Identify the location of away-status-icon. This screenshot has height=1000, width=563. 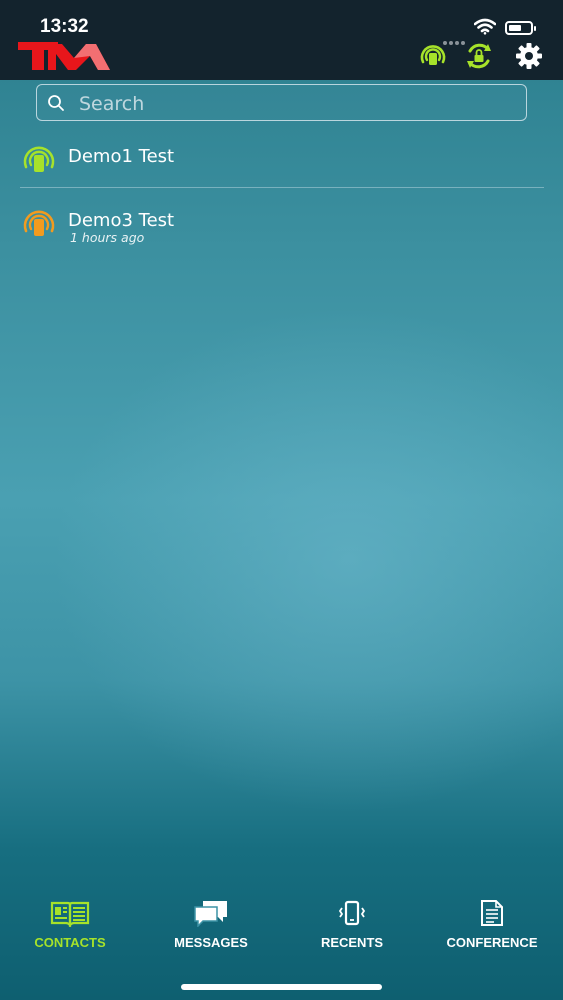
(39, 223).